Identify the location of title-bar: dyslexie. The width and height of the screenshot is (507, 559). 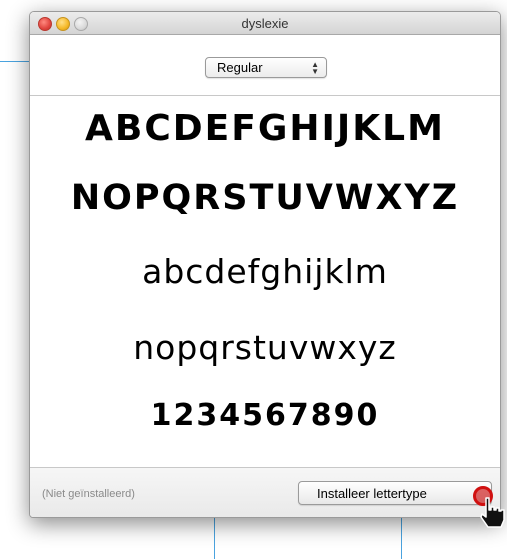
(265, 23).